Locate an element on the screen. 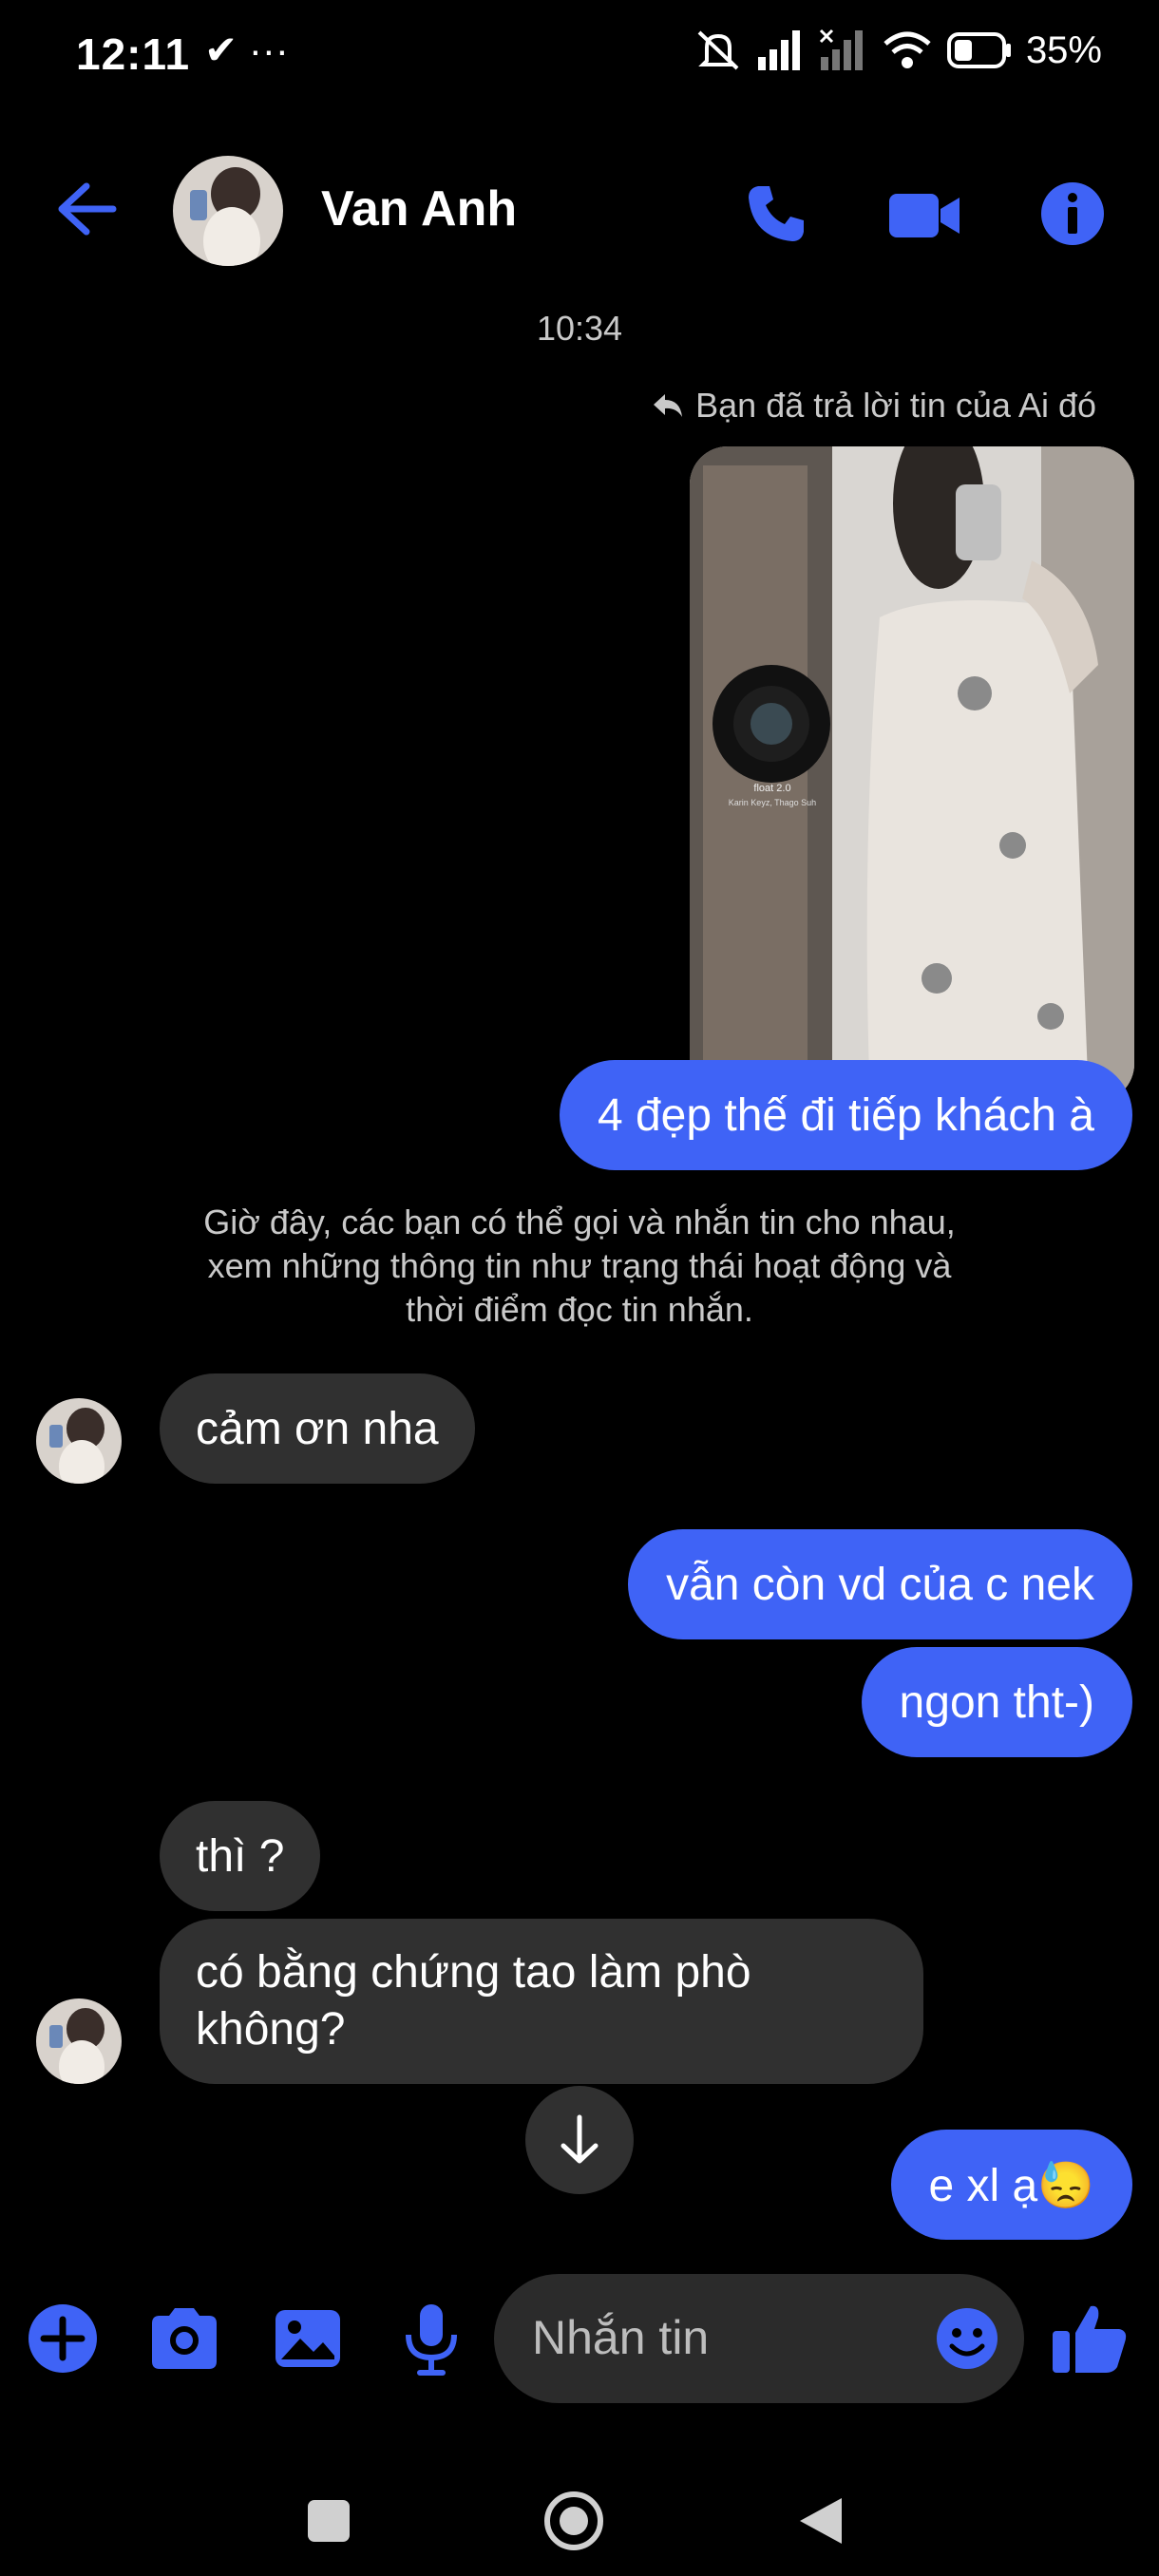 The height and width of the screenshot is (2576, 1159). info-icon is located at coordinates (1072, 213).